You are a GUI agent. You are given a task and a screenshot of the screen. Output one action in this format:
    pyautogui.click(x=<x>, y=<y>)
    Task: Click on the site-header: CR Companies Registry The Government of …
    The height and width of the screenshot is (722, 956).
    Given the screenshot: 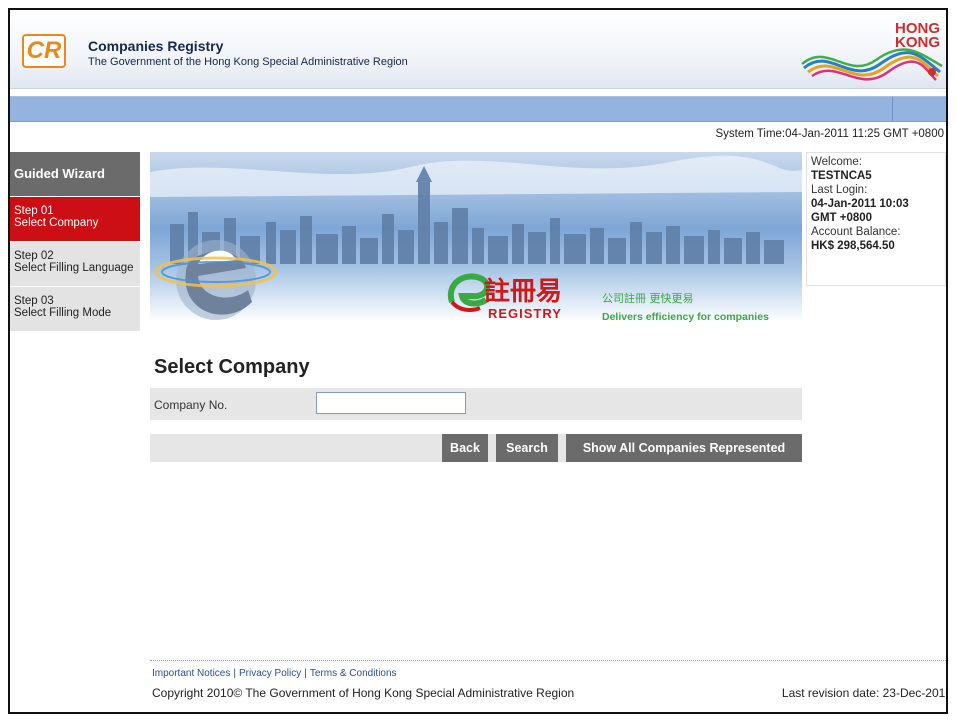 What is the action you would take?
    pyautogui.click(x=478, y=49)
    